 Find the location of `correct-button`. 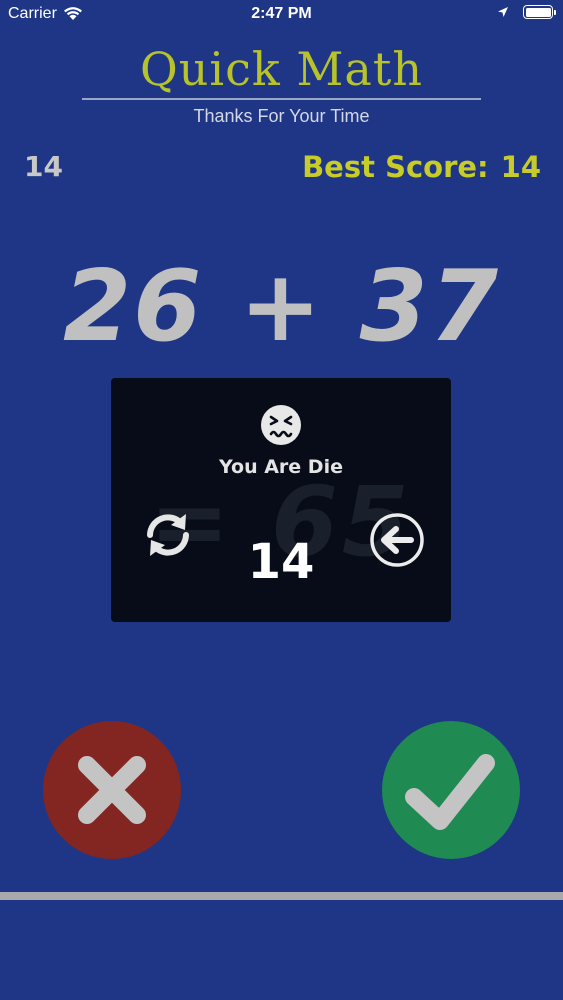

correct-button is located at coordinates (451, 790).